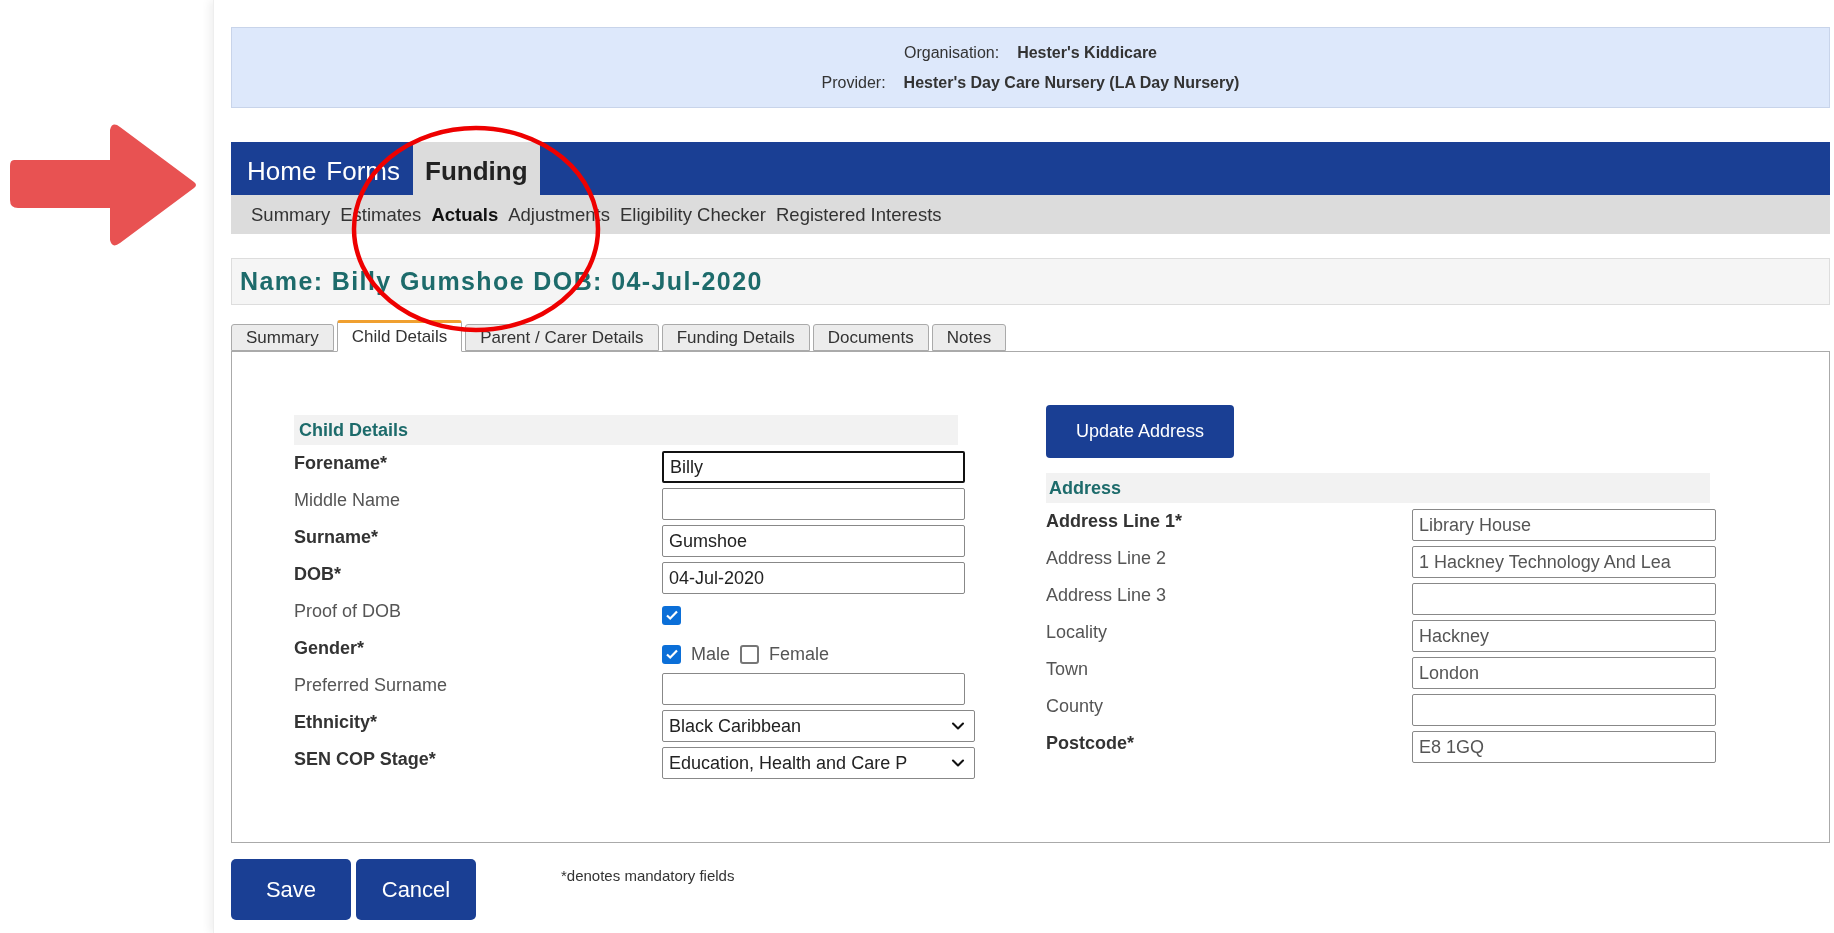  Describe the element at coordinates (1564, 525) in the screenshot. I see `text-field: Library House` at that location.